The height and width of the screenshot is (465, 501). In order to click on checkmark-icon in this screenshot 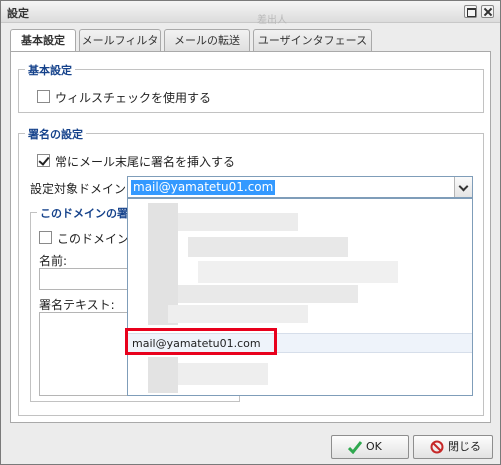, I will do `click(355, 447)`.